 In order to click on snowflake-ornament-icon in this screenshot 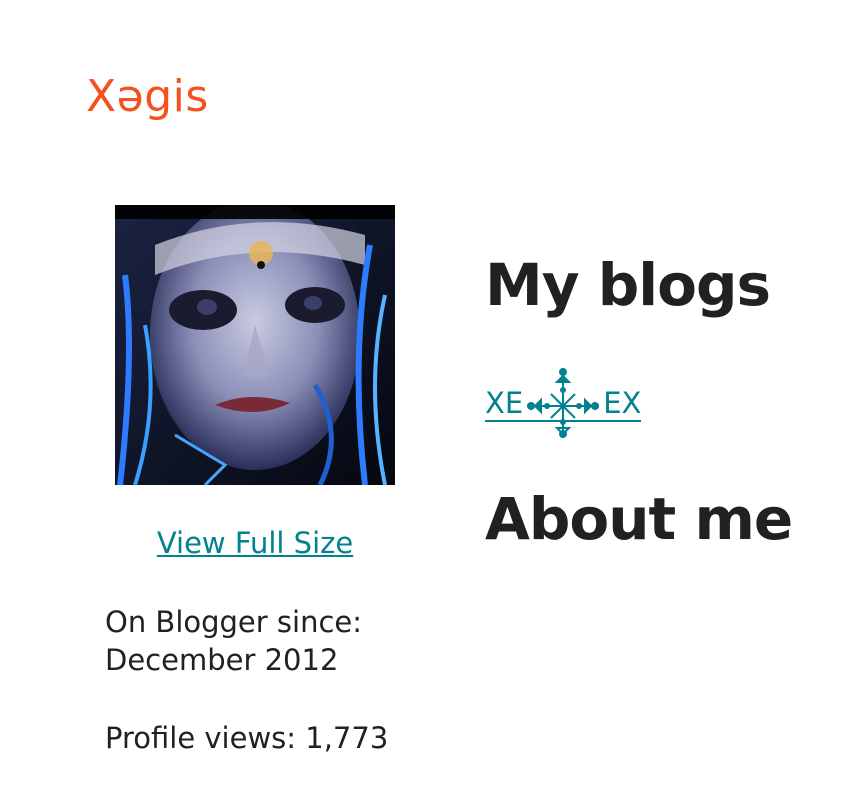, I will do `click(563, 403)`.